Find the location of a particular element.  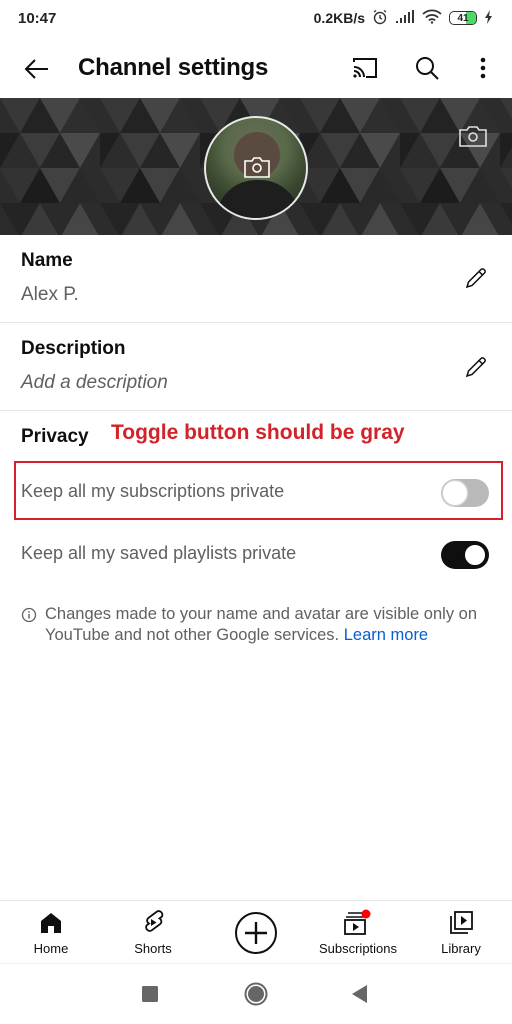

network-speed: 0.2KB/s is located at coordinates (339, 18).